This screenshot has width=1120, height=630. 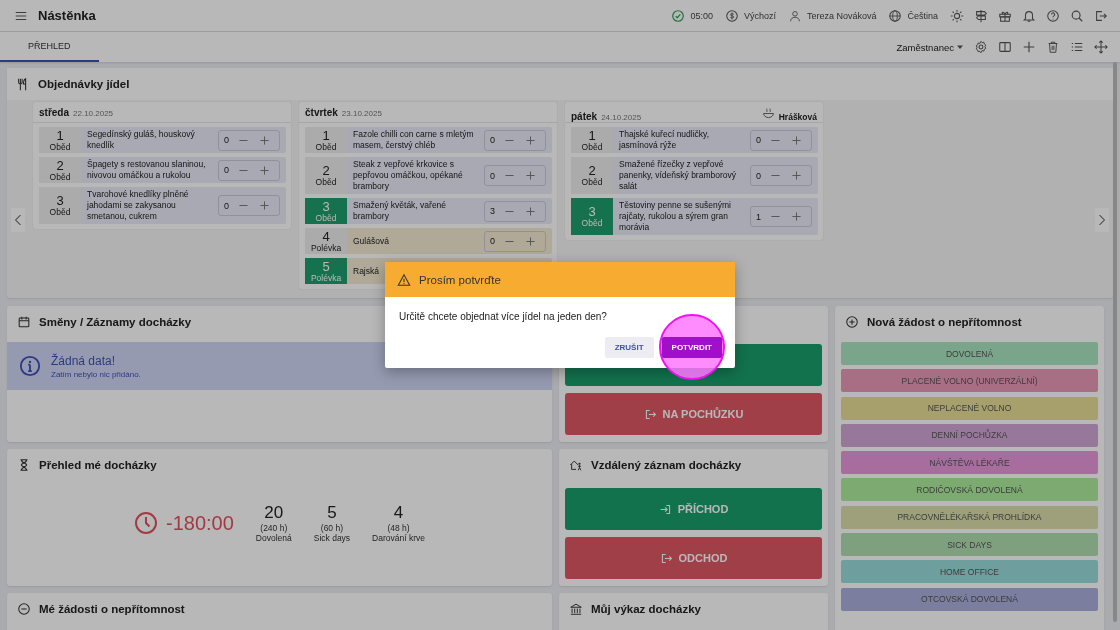 What do you see at coordinates (758, 216) in the screenshot?
I see `quantity-value: 1` at bounding box center [758, 216].